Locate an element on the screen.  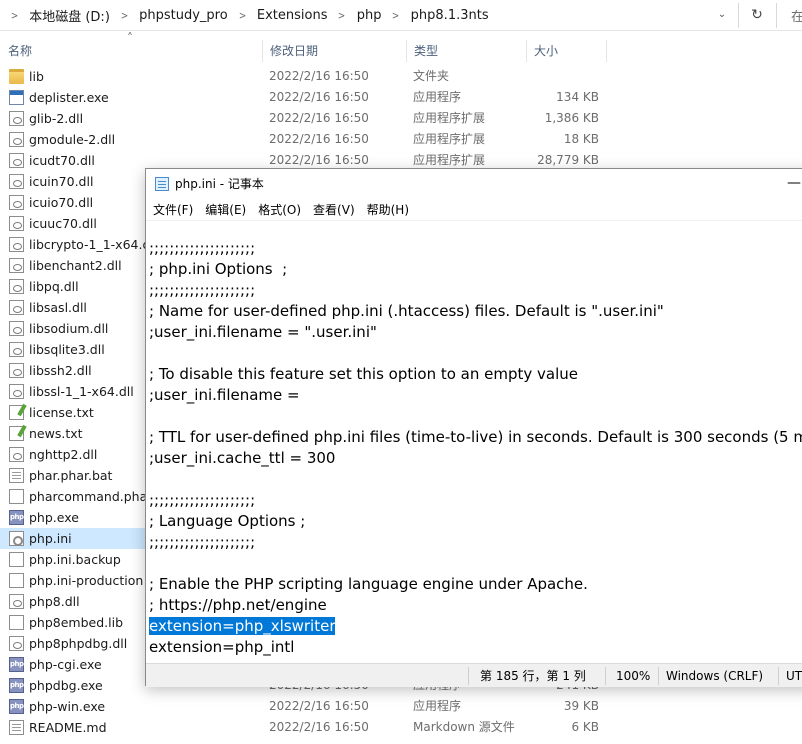
file-name: deplister.exe is located at coordinates (143, 97).